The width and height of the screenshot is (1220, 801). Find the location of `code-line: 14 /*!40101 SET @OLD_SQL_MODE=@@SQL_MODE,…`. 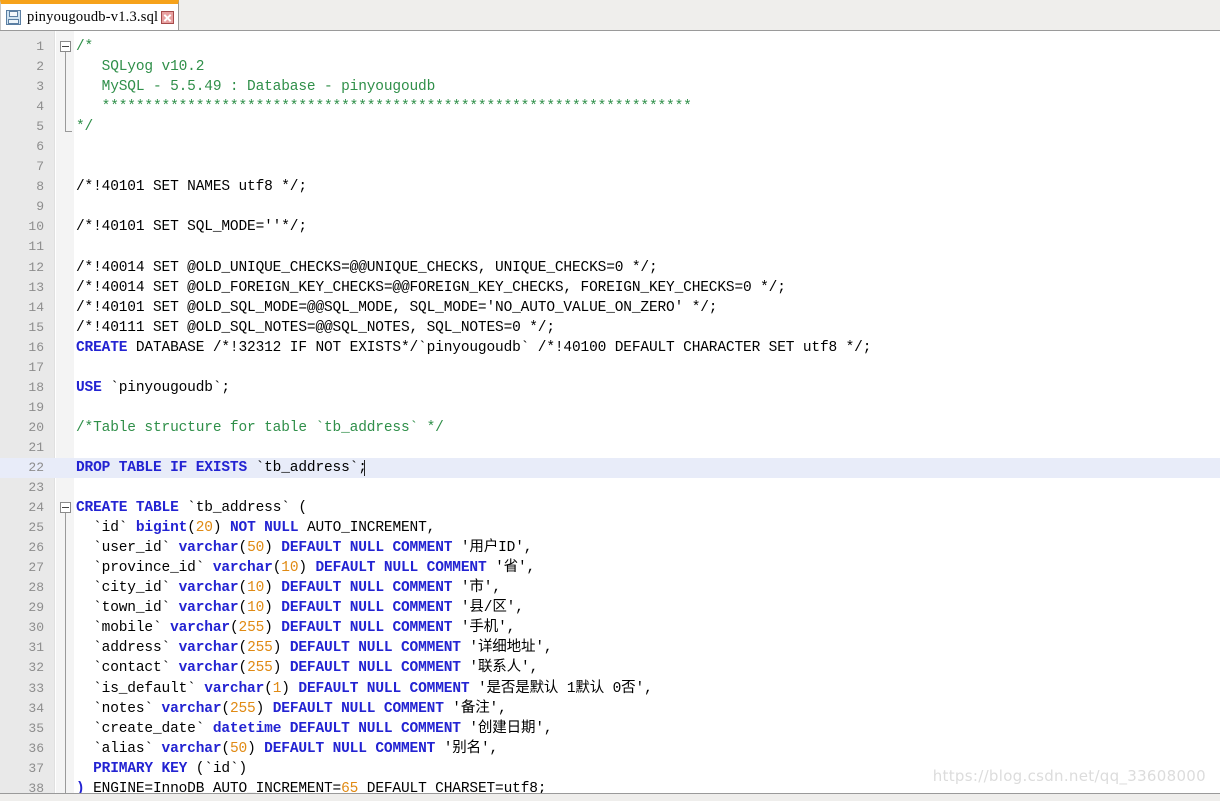

code-line: 14 /*!40101 SET @OLD_SQL_MODE=@@SQL_MODE,… is located at coordinates (610, 308).